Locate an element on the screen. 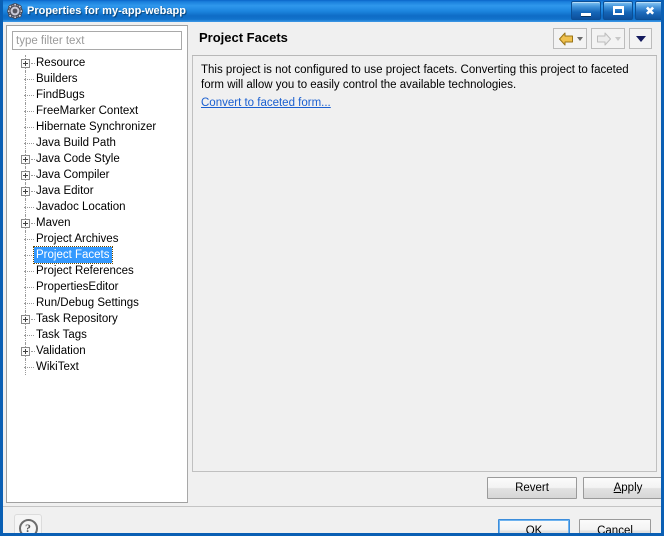 Image resolution: width=664 pixels, height=536 pixels. sidebar-item-label: Maven is located at coordinates (53, 223).